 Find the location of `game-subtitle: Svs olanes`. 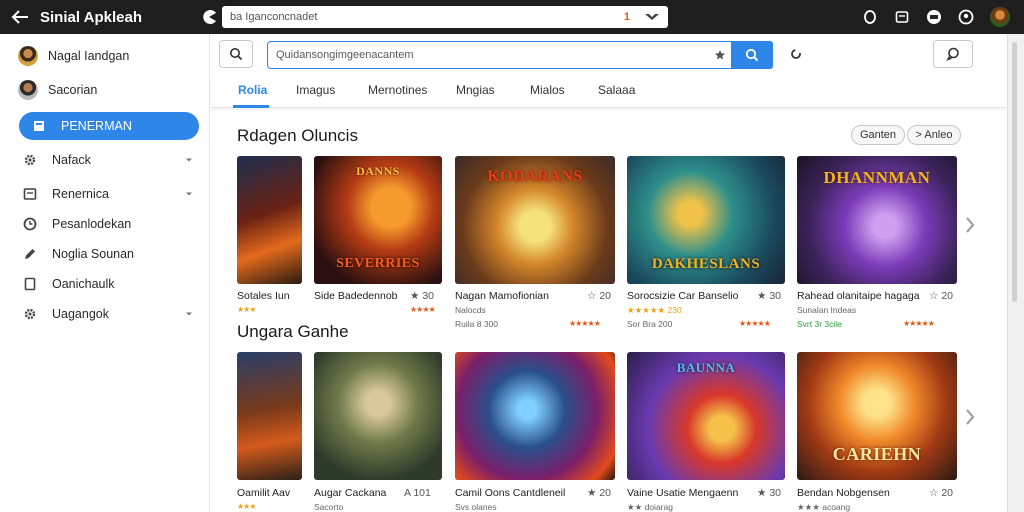

game-subtitle: Svs olanes is located at coordinates (476, 507).